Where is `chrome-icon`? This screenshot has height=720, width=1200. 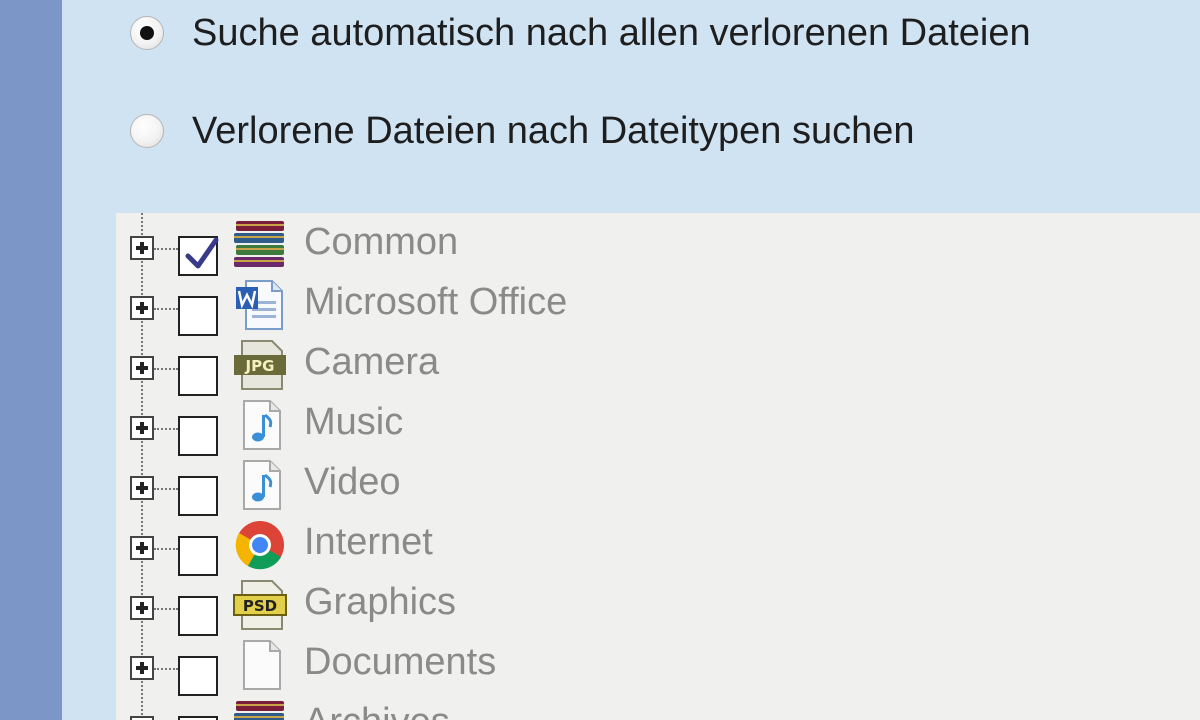
chrome-icon is located at coordinates (260, 545).